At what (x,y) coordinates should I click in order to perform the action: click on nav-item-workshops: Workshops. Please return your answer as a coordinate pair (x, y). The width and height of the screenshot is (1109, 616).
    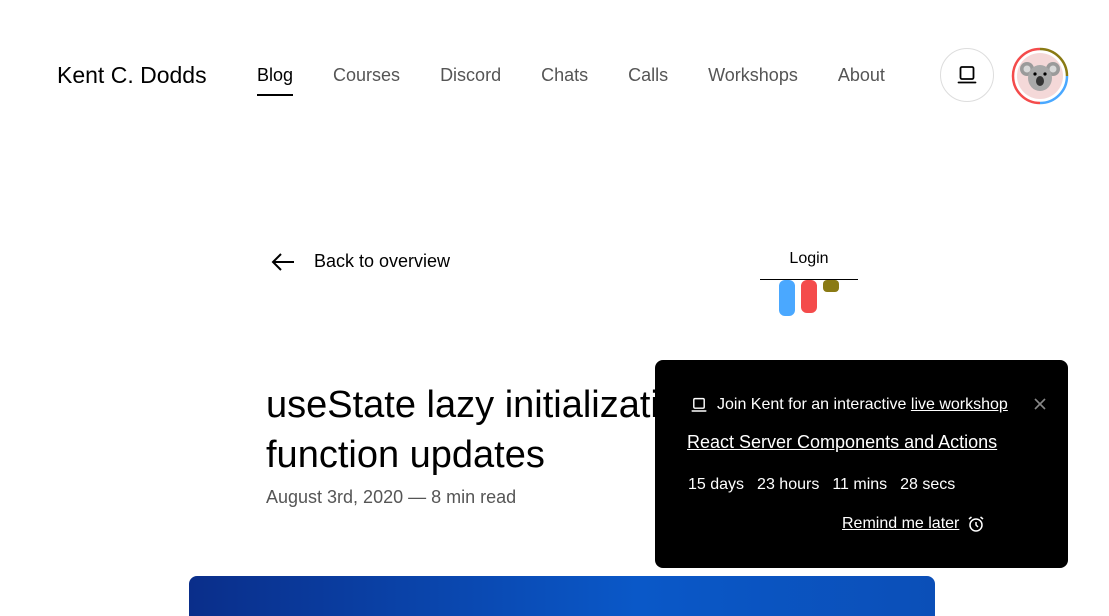
    Looking at the image, I should click on (753, 75).